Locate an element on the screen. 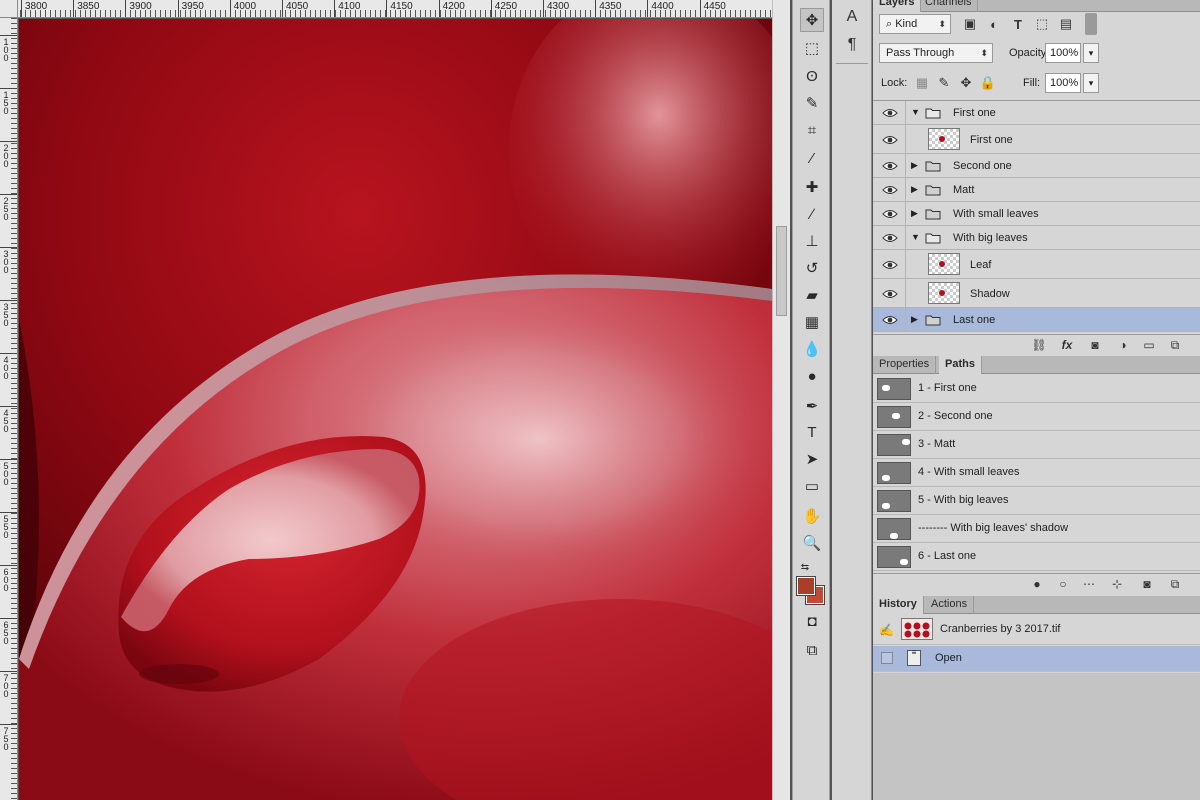 This screenshot has width=1200, height=800. rectangle-tool-icon: ▭ is located at coordinates (812, 486).